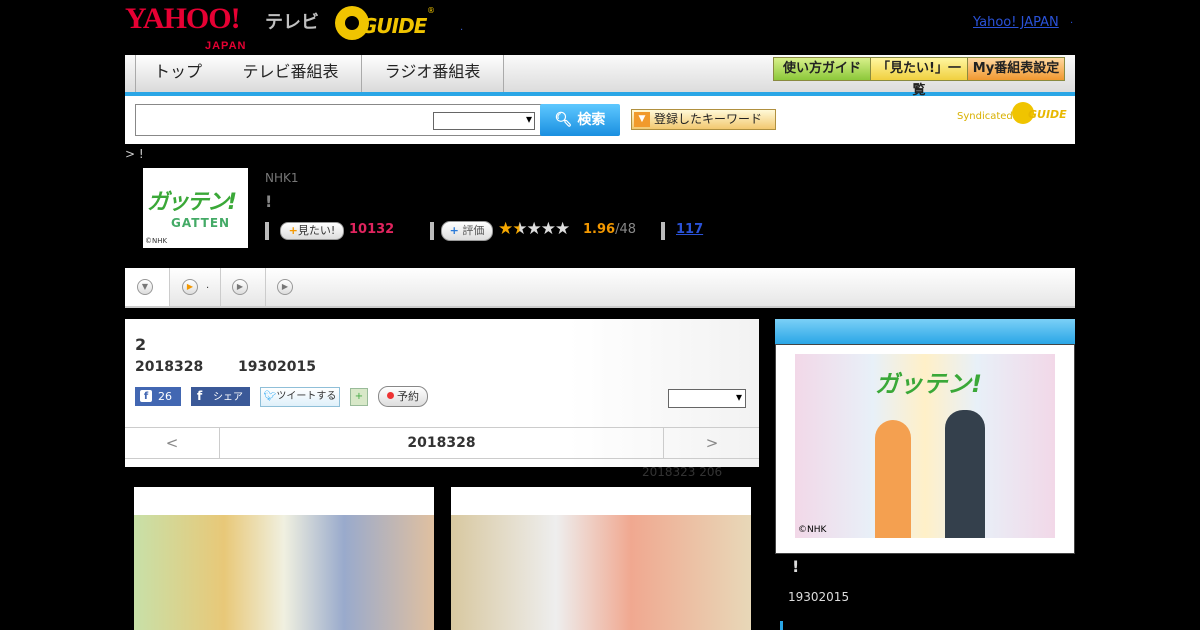 This screenshot has height=630, width=1200. I want to click on facebook-count: 26, so click(165, 396).